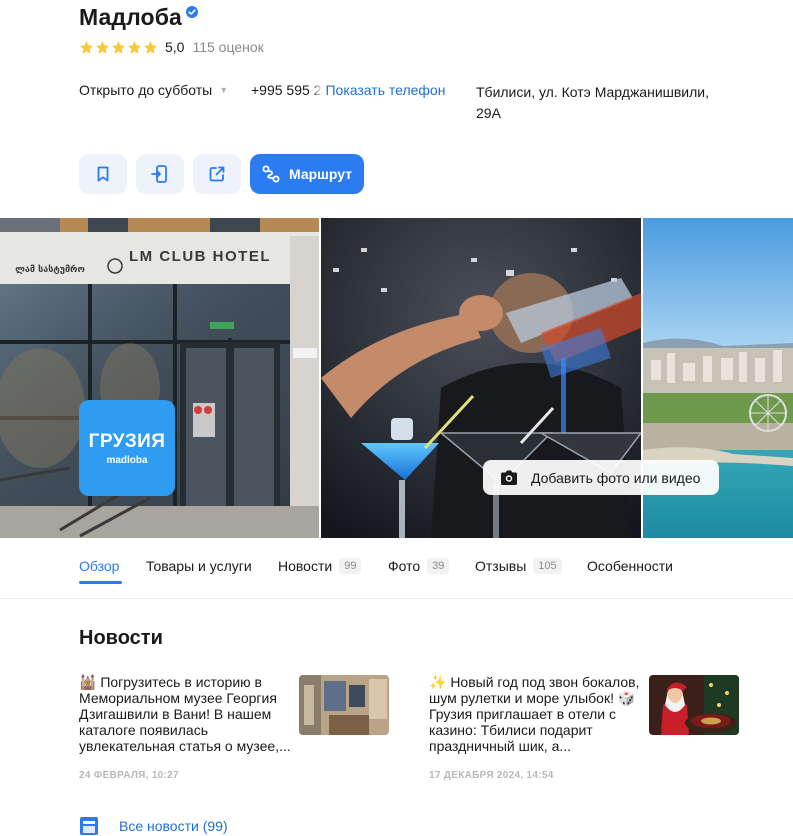 Image resolution: width=793 pixels, height=836 pixels. Describe the element at coordinates (601, 103) in the screenshot. I see `address: Тбилиси, ул. Котэ Марджанишвили, 29А` at that location.